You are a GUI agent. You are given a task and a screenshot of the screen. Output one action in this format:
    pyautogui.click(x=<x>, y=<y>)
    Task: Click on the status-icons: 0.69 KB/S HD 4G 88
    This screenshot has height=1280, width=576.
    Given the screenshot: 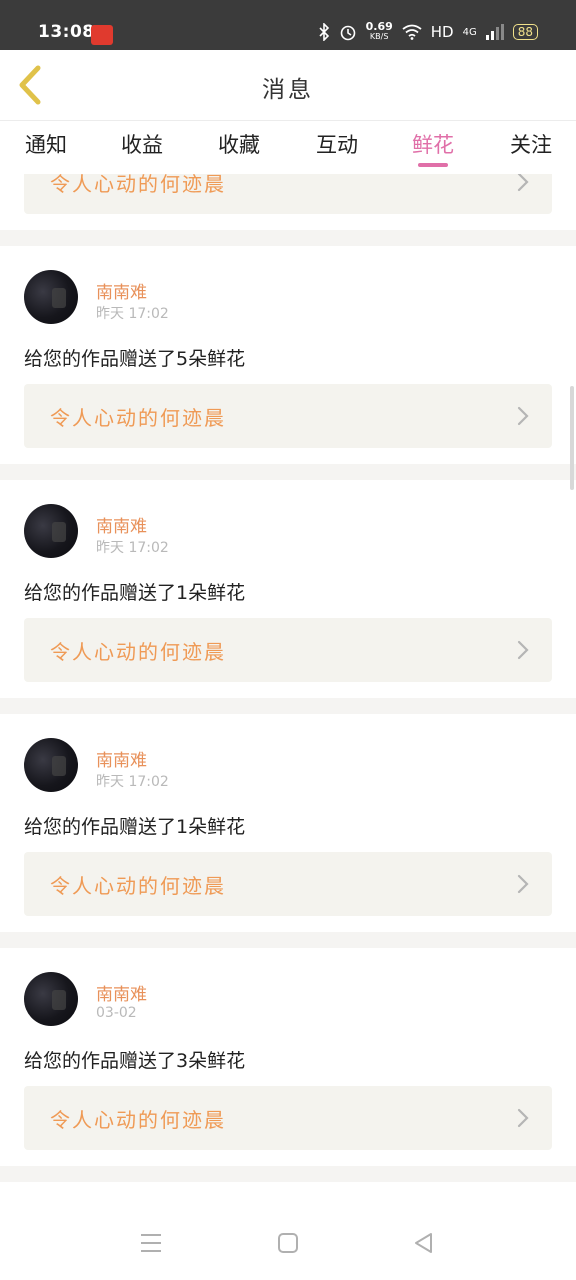 What is the action you would take?
    pyautogui.click(x=428, y=31)
    